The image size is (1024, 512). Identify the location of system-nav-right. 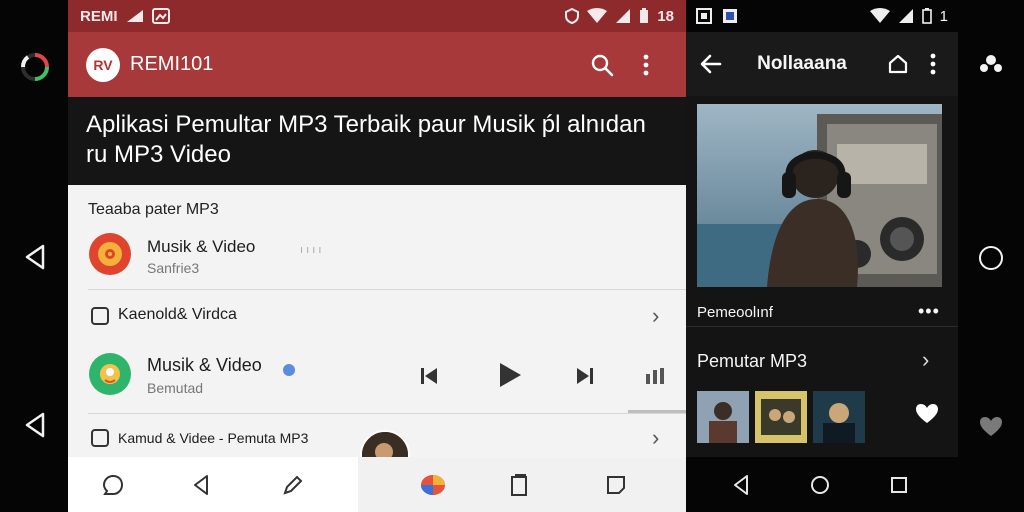
(822, 484).